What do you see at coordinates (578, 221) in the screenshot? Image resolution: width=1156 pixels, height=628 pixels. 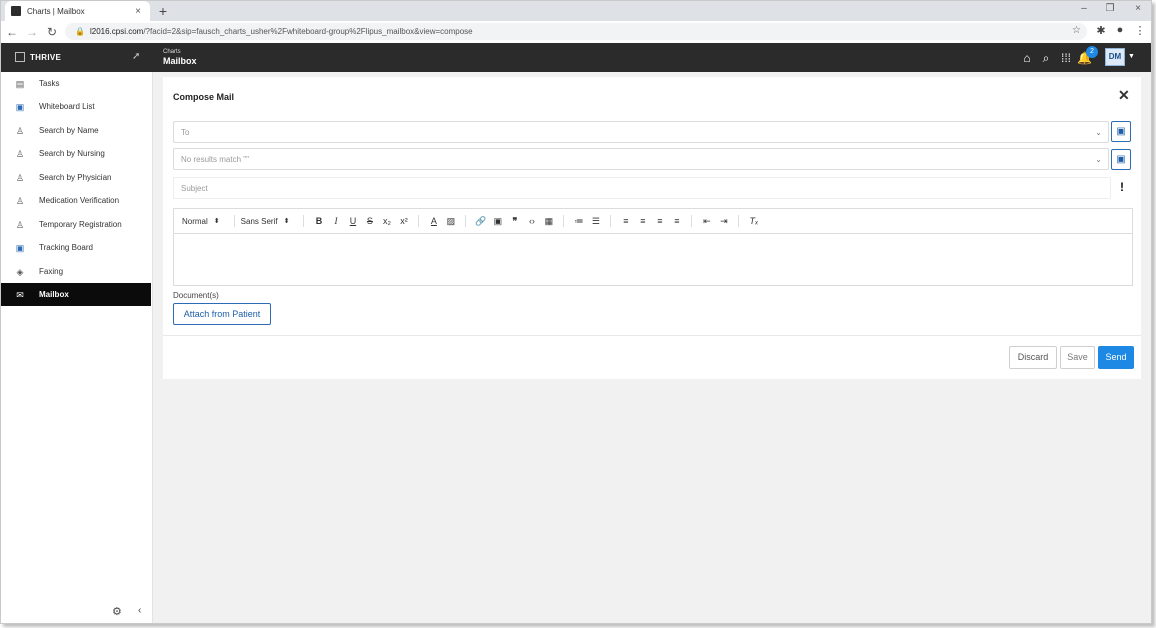 I see `ordered-list-icon: ≔` at bounding box center [578, 221].